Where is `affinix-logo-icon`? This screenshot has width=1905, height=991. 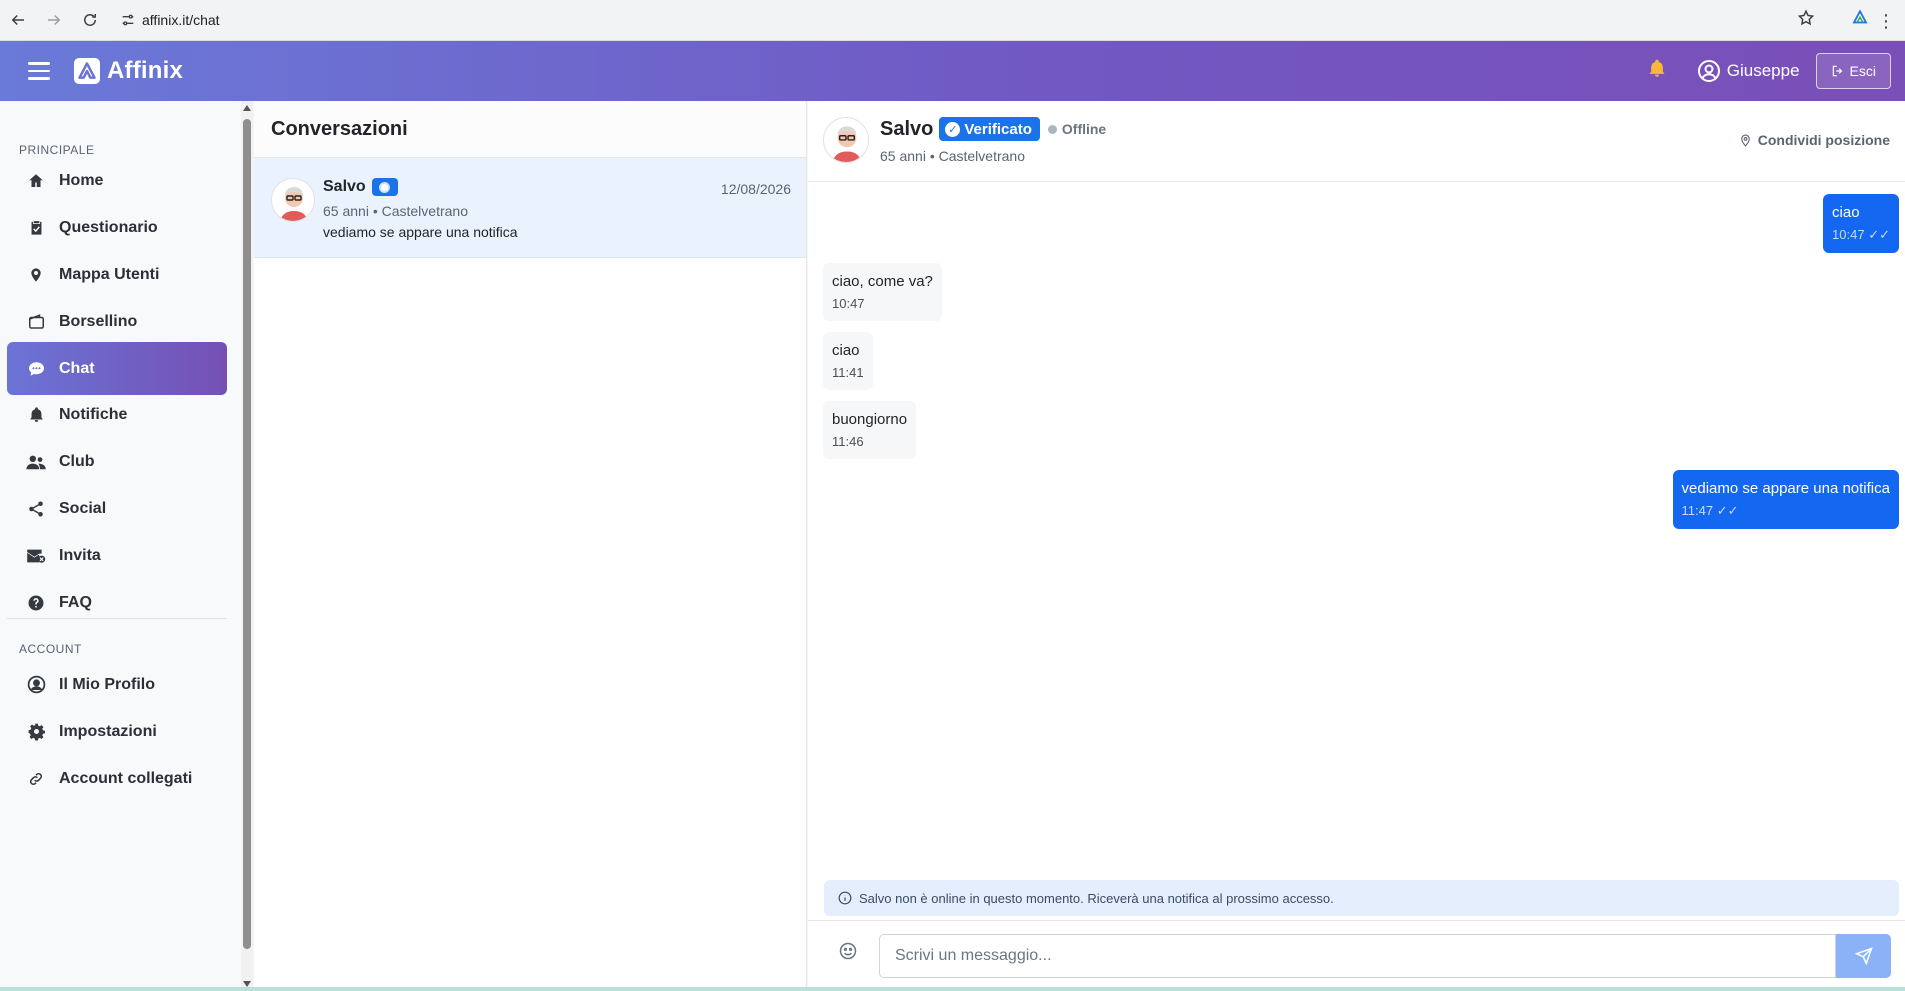
affinix-logo-icon is located at coordinates (87, 71).